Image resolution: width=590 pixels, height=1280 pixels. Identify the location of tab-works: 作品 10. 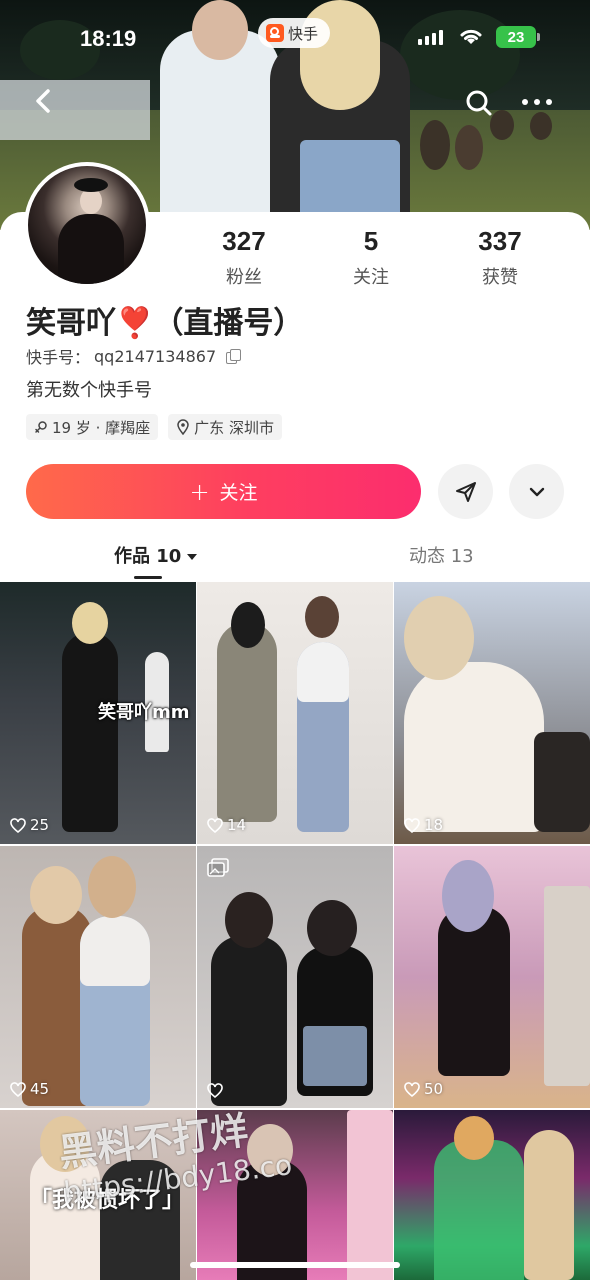
(156, 555).